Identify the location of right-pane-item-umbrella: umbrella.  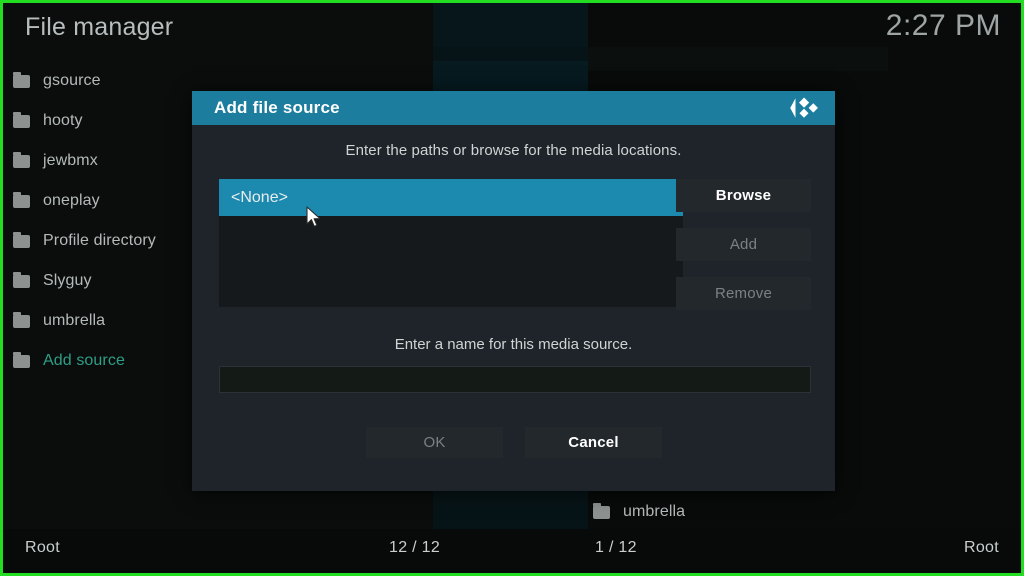
(639, 511).